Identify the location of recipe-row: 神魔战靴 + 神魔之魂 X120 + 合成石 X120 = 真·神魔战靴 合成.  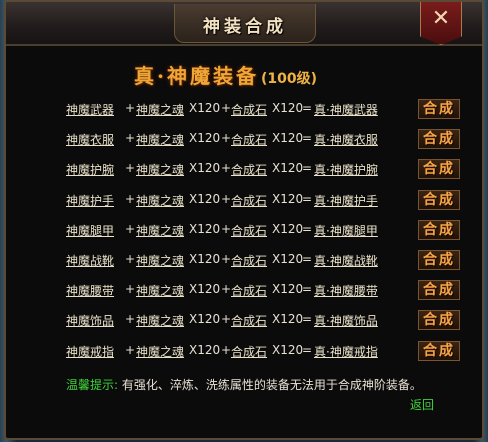
(271, 260).